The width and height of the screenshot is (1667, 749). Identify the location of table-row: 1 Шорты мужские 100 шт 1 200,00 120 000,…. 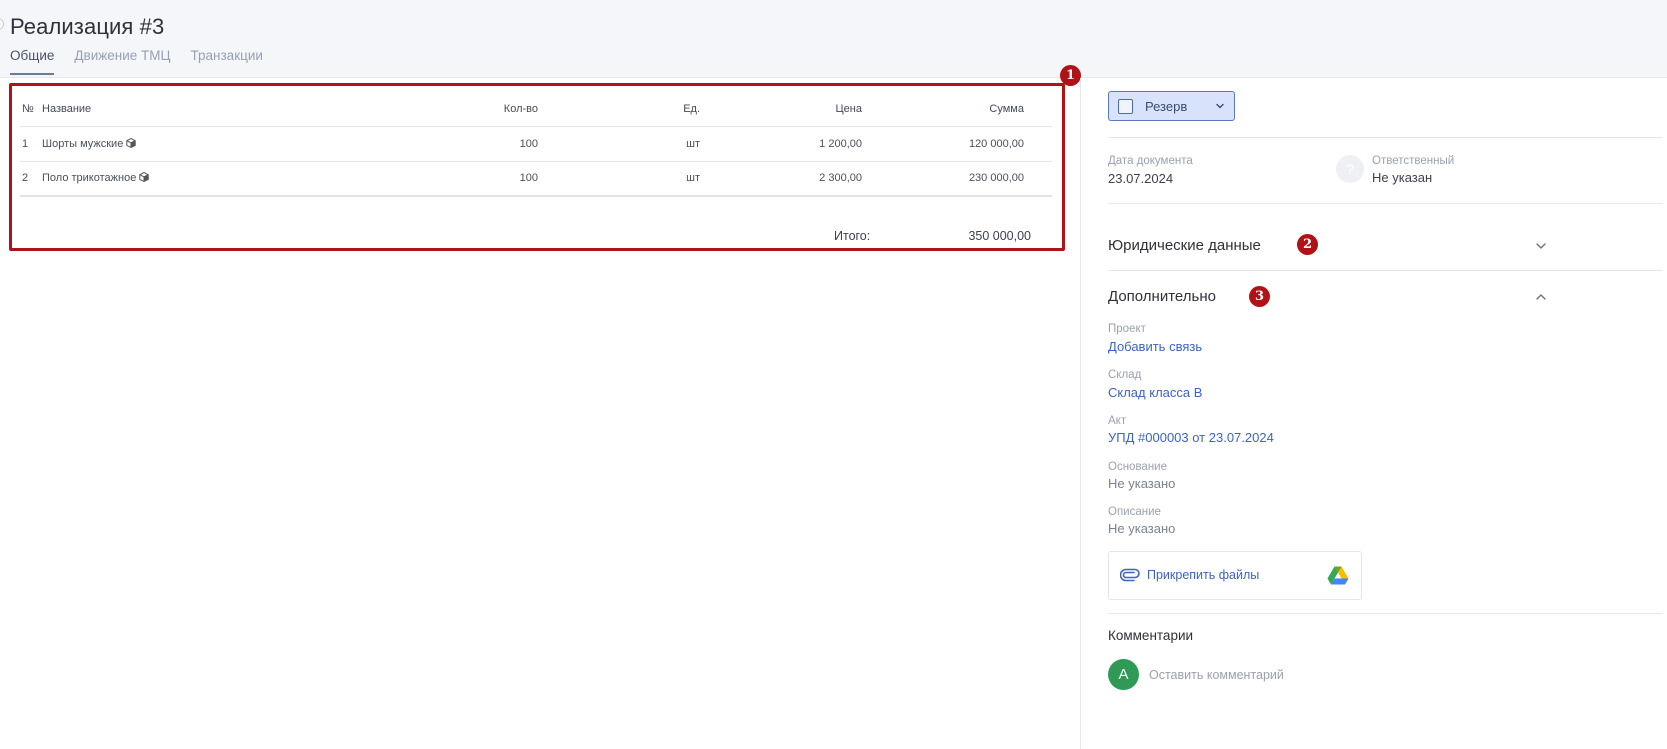
(536, 144).